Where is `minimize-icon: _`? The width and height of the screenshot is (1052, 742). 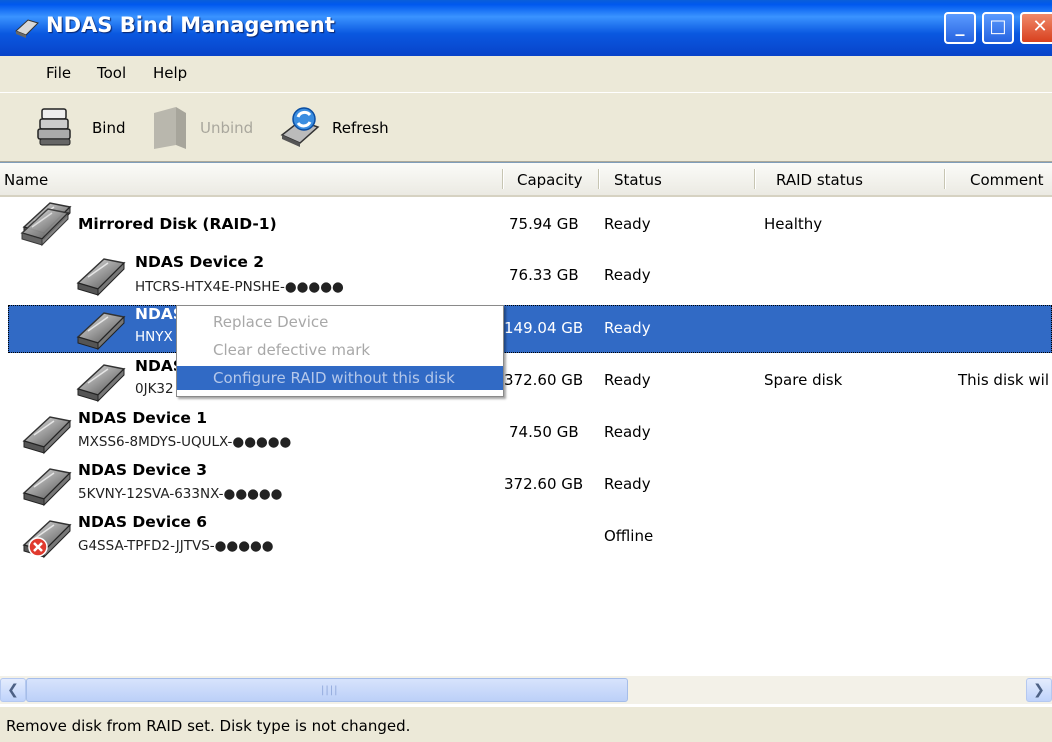 minimize-icon: _ is located at coordinates (960, 26).